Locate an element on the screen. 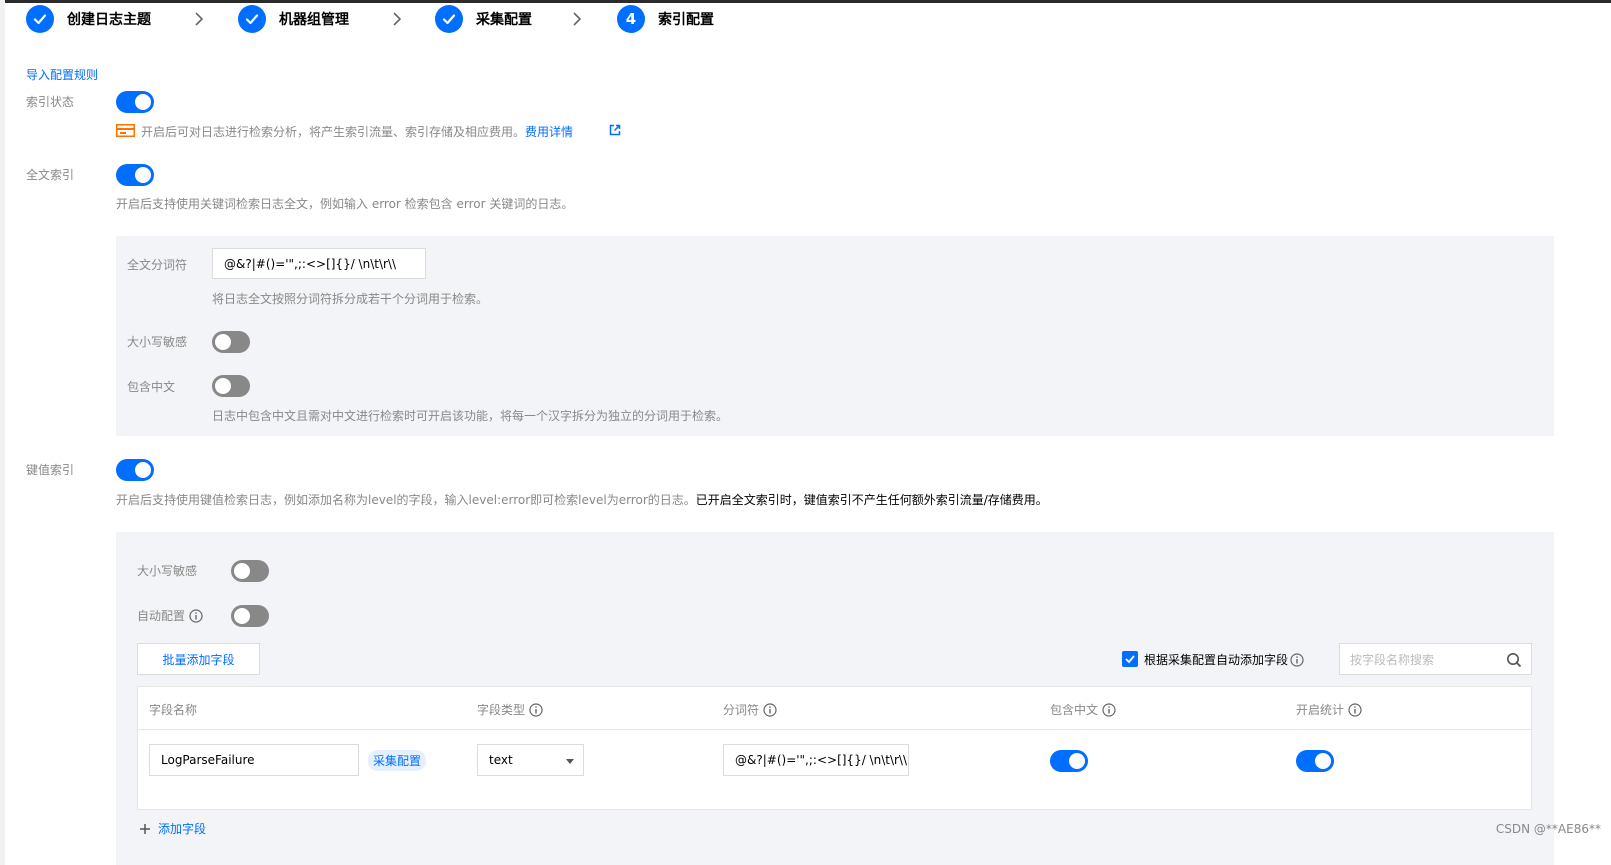  delimiter-hint: 将日志全文按照分词符拆分成若干个分词用于检索。 is located at coordinates (350, 299).